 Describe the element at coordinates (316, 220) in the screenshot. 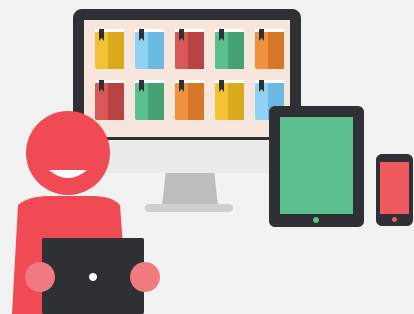

I see `tablet-home-button` at that location.